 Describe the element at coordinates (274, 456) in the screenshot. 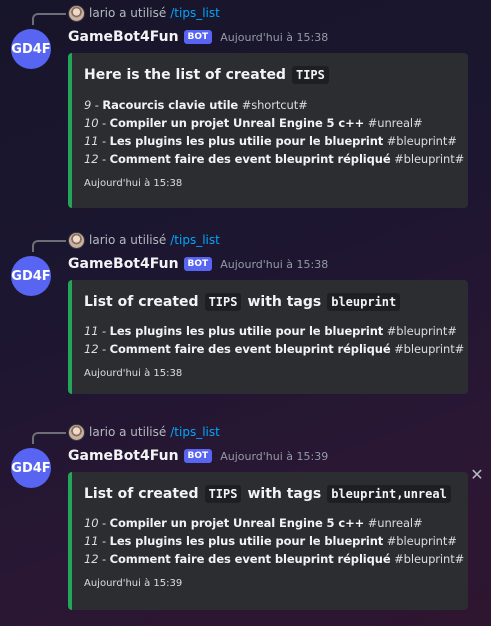

I see `timestamp: Aujourd'hui à 15:39` at that location.